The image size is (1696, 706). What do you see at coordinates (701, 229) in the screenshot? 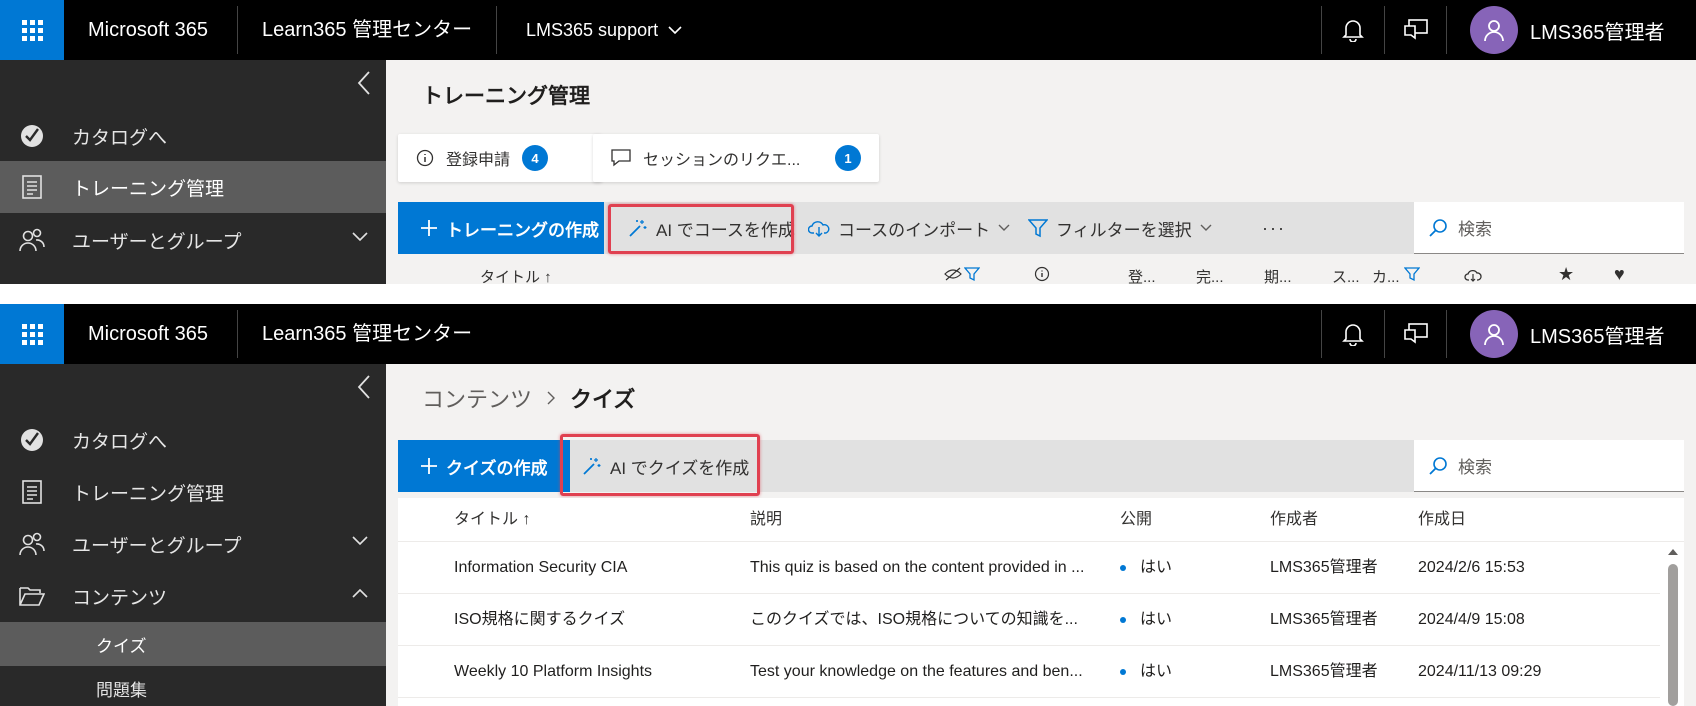
I see `highlight-box` at bounding box center [701, 229].